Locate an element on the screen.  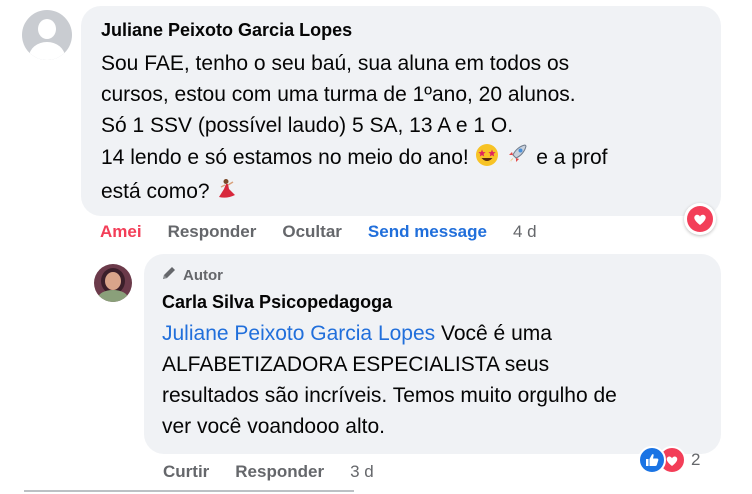
star-struck-emoji-icon is located at coordinates (487, 159).